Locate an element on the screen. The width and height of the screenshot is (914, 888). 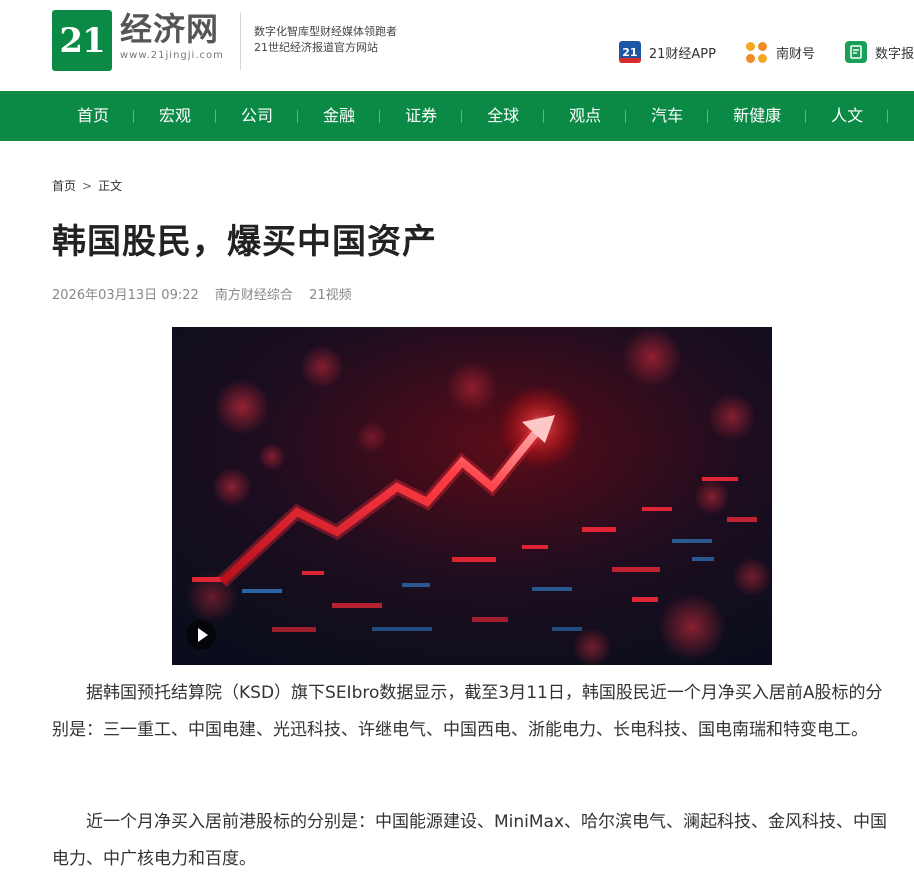
nav-item-auto: 汽车 is located at coordinates (667, 116).